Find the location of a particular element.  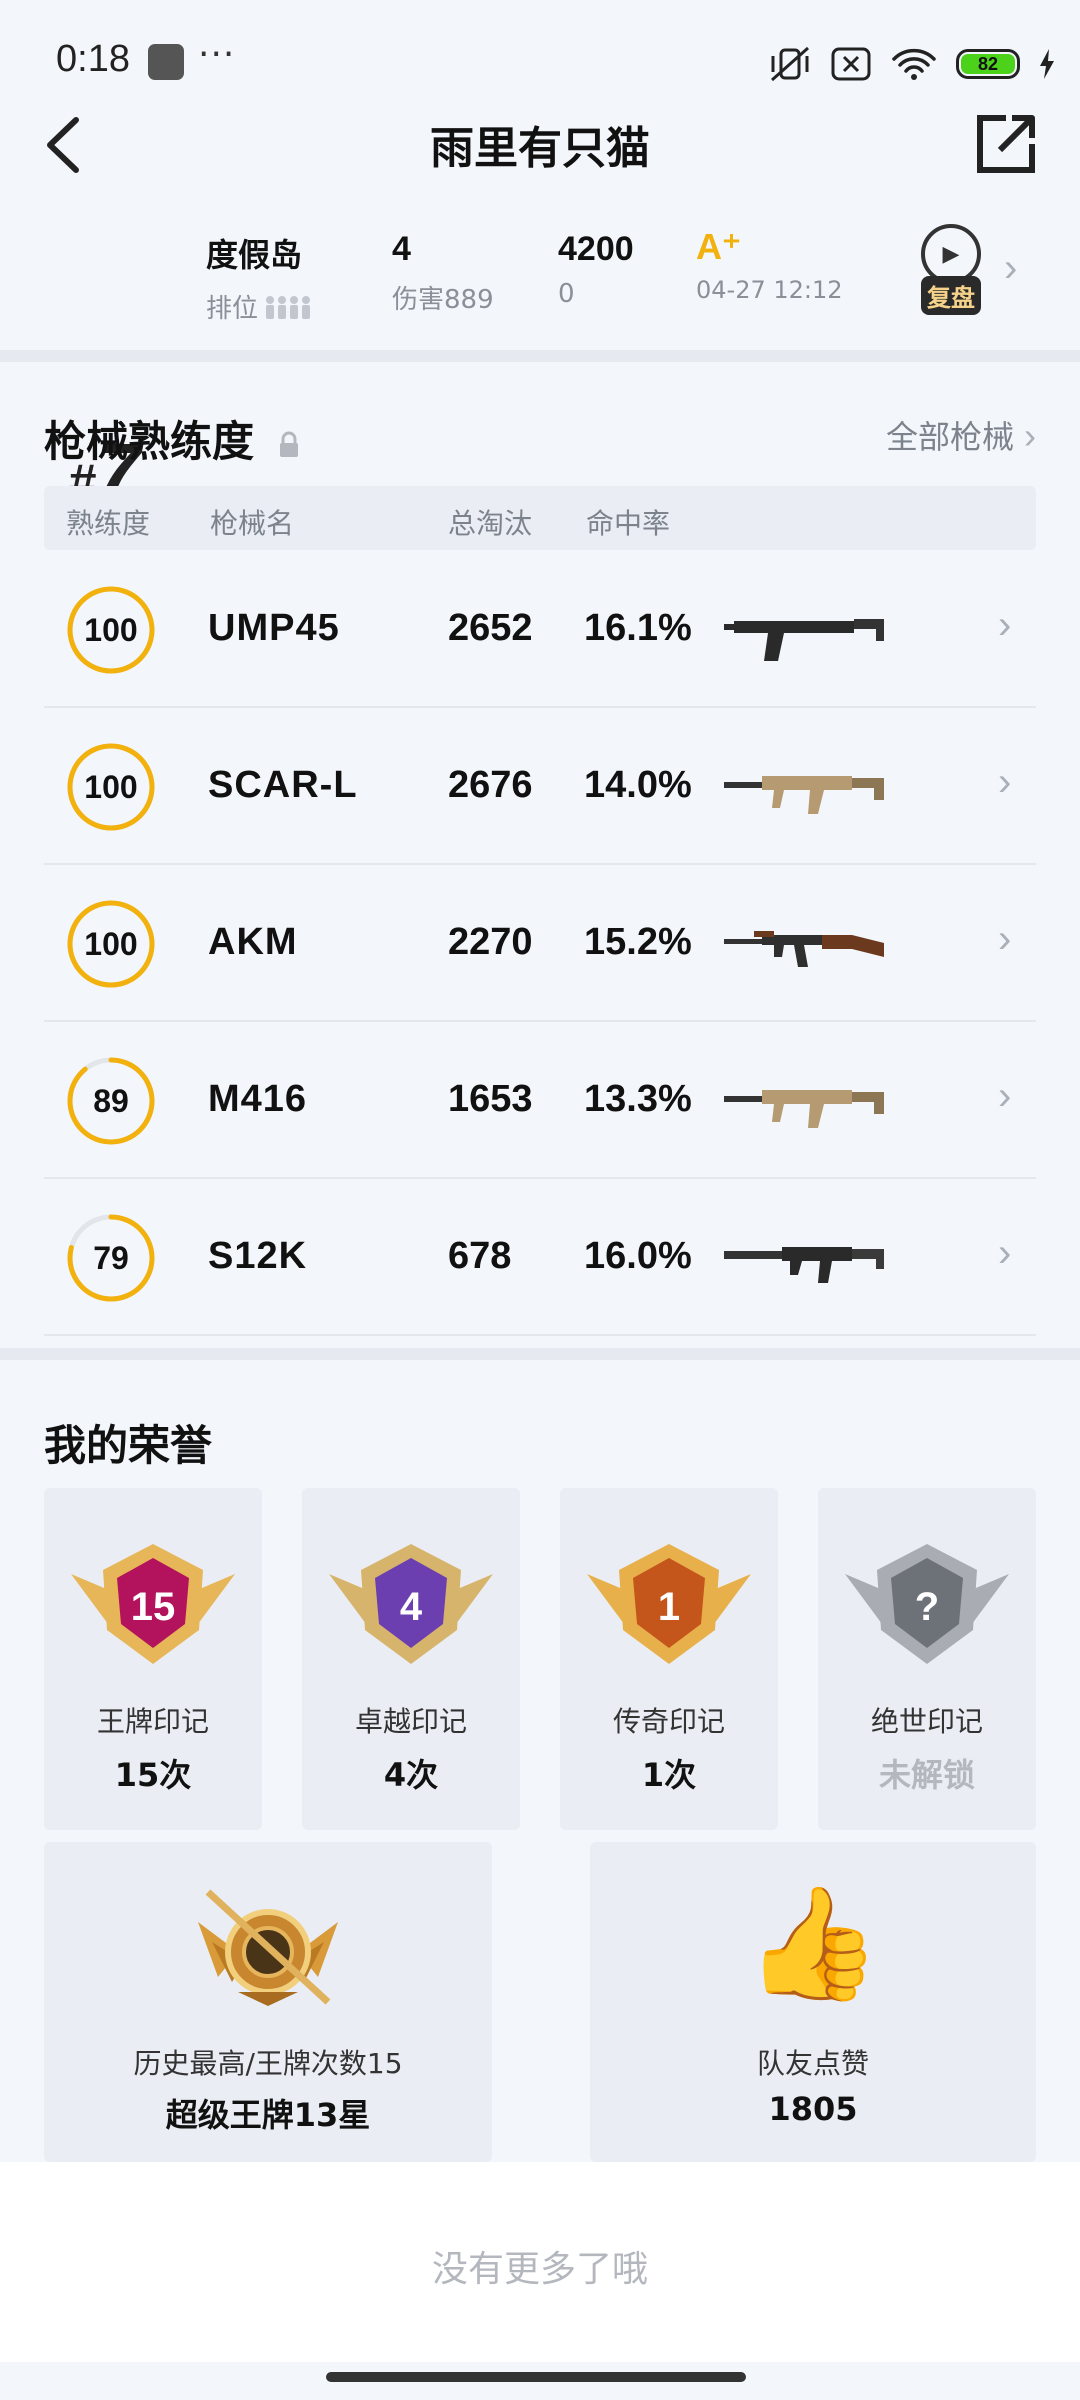

honor-mark-value: 15次 is located at coordinates (153, 1775).